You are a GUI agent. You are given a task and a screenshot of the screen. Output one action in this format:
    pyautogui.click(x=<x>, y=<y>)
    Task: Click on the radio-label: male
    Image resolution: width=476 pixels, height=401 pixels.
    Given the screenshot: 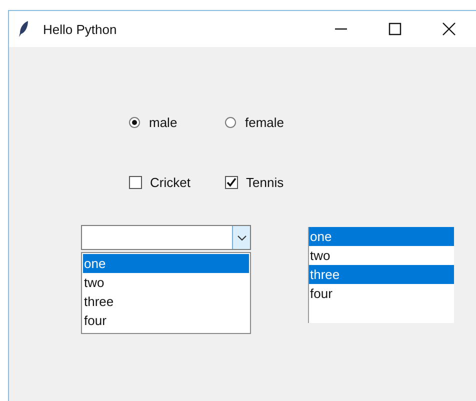 What is the action you would take?
    pyautogui.click(x=163, y=122)
    